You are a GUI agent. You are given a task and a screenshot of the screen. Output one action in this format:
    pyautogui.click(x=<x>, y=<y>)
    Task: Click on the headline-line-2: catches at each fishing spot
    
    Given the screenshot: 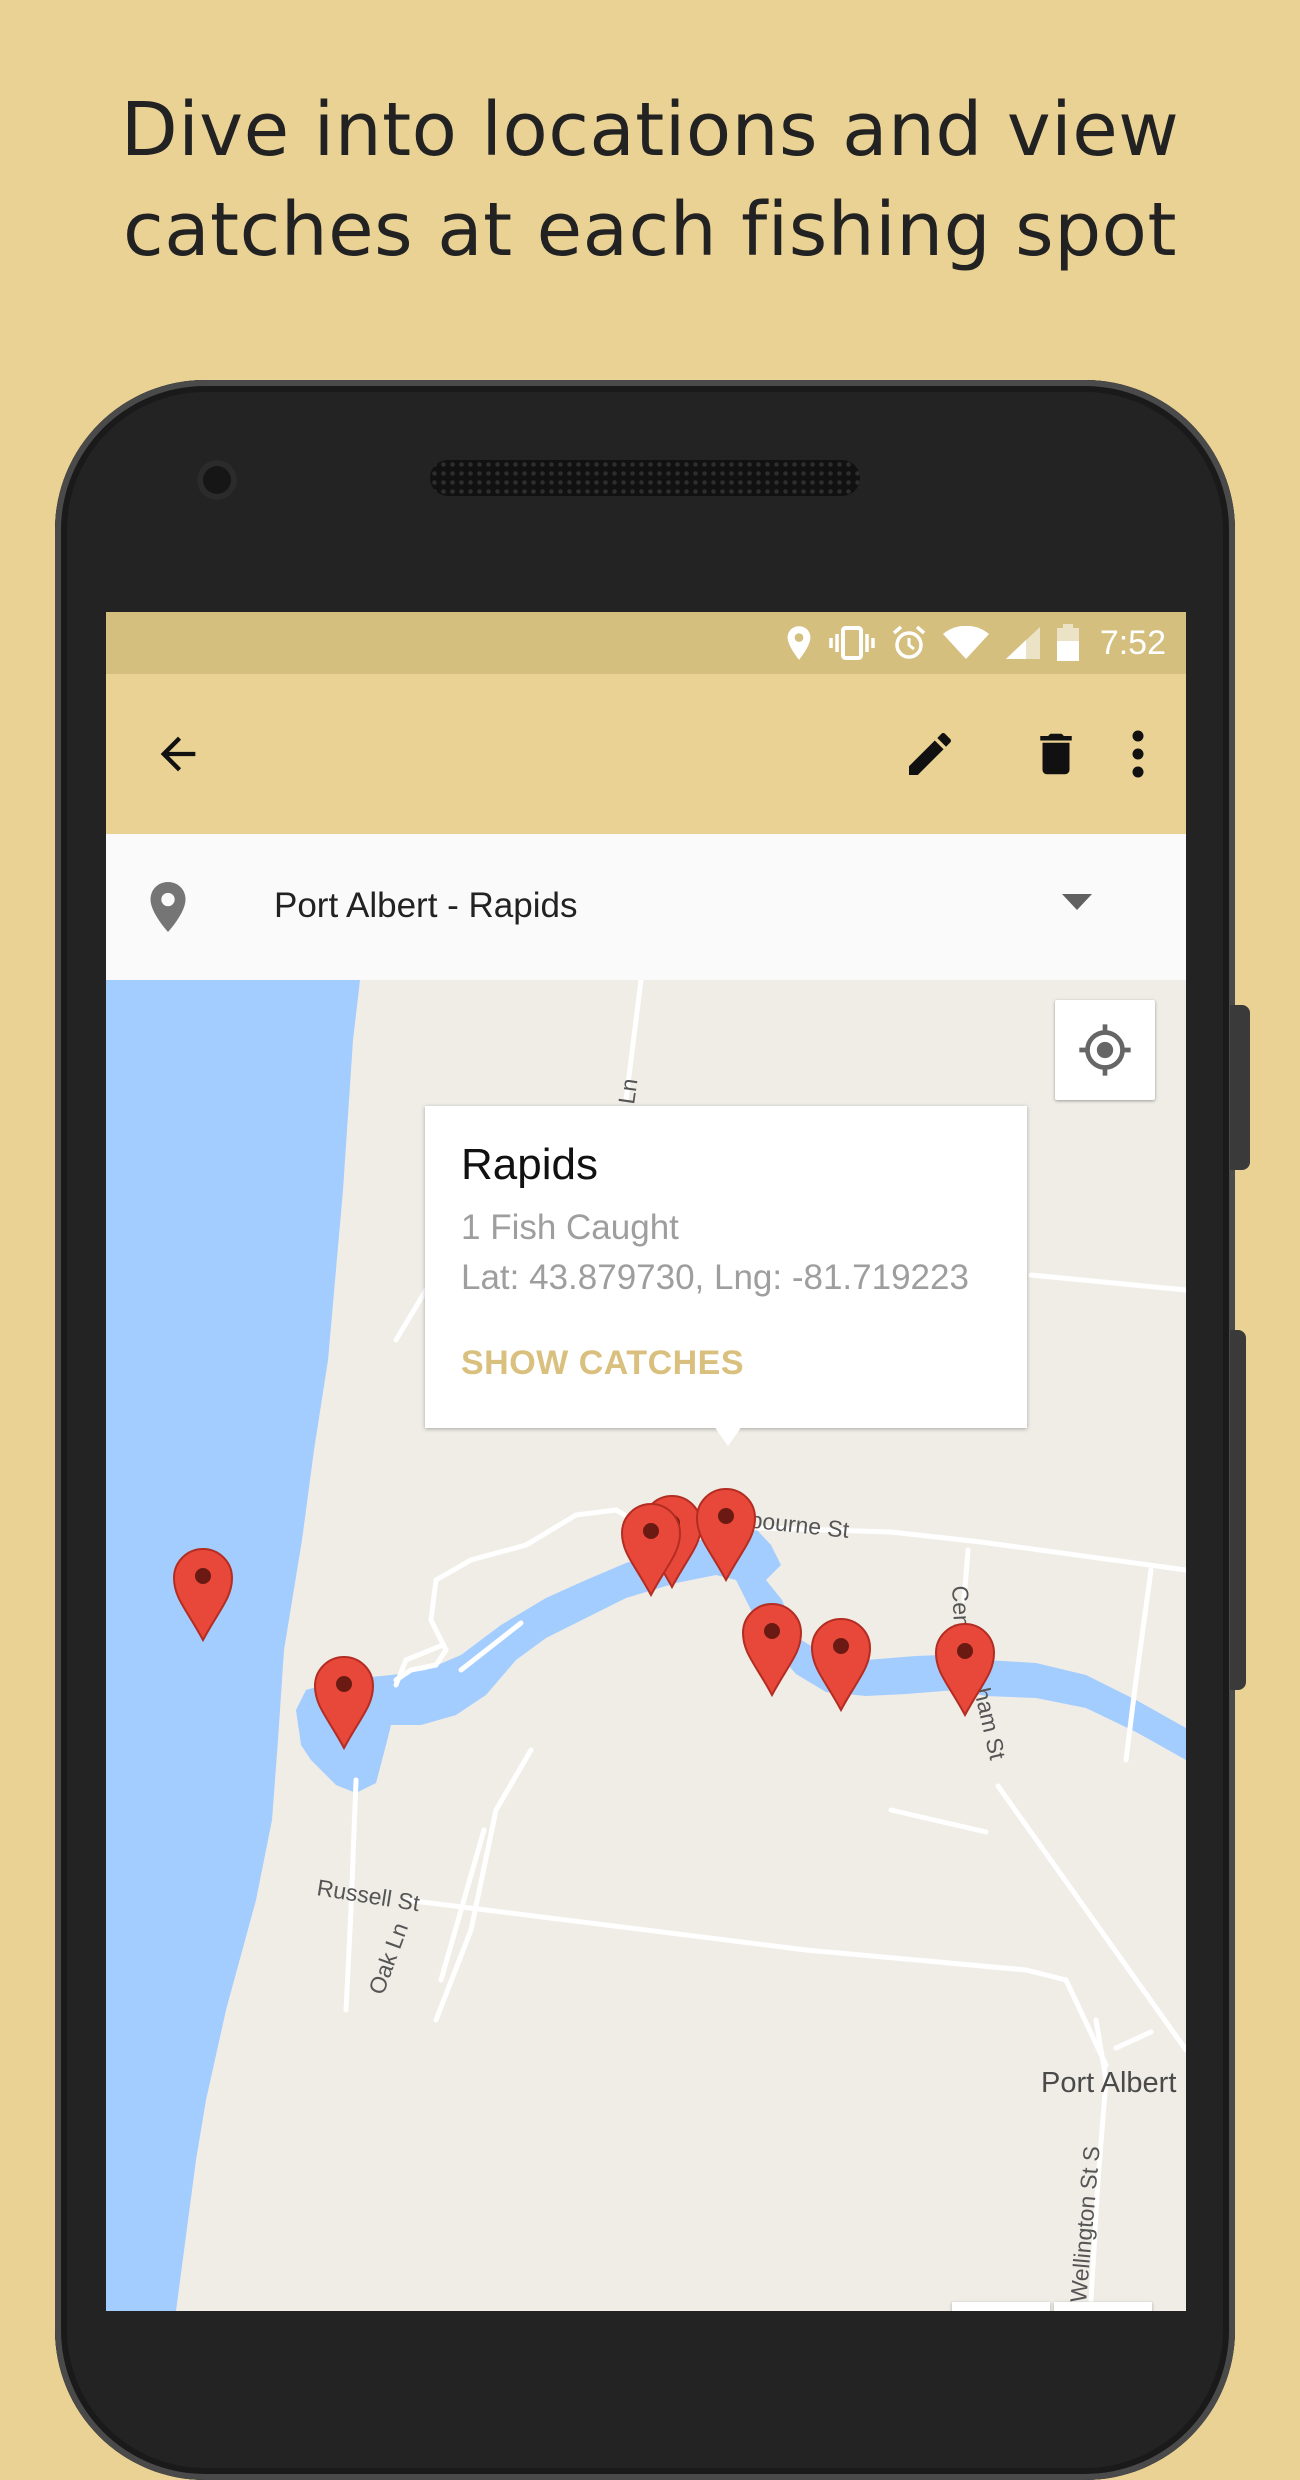 What is the action you would take?
    pyautogui.click(x=650, y=230)
    